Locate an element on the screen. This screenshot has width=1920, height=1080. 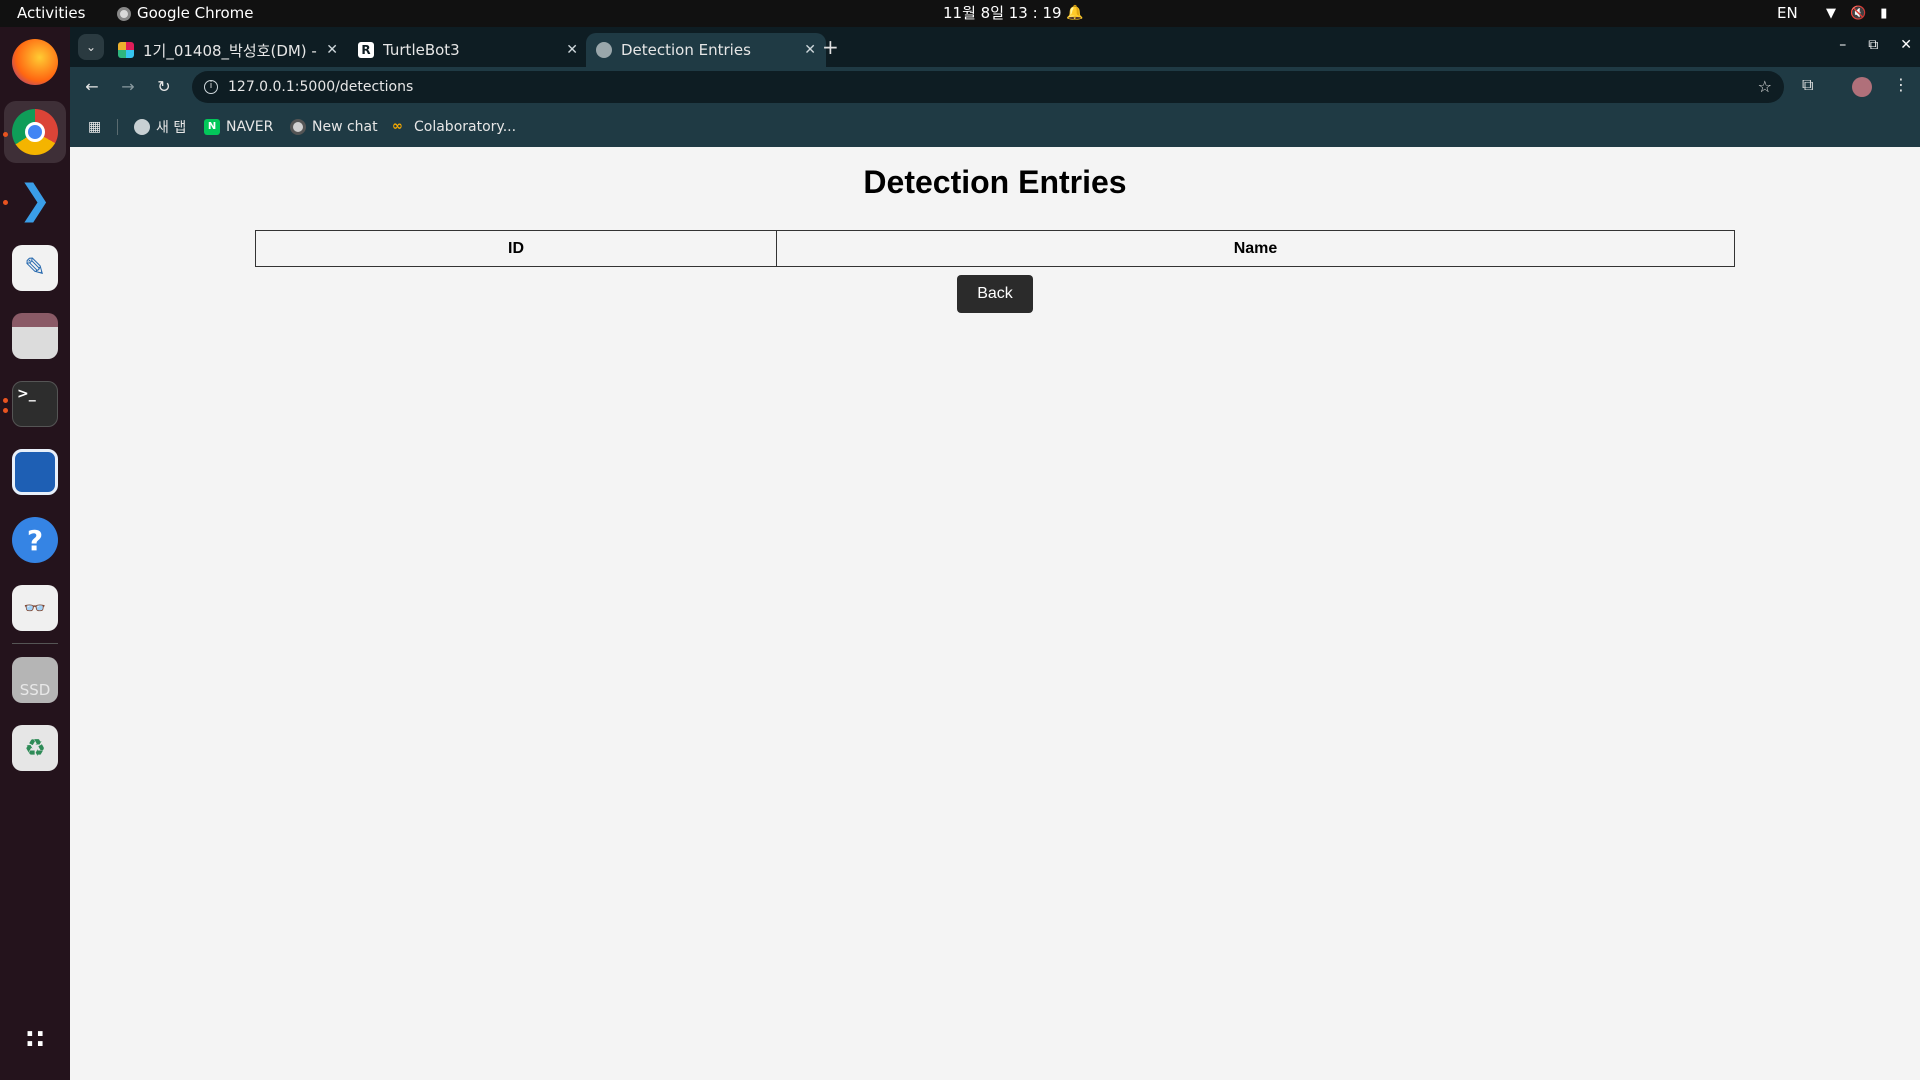
bookmark-naver: N NAVER is located at coordinates (238, 127).